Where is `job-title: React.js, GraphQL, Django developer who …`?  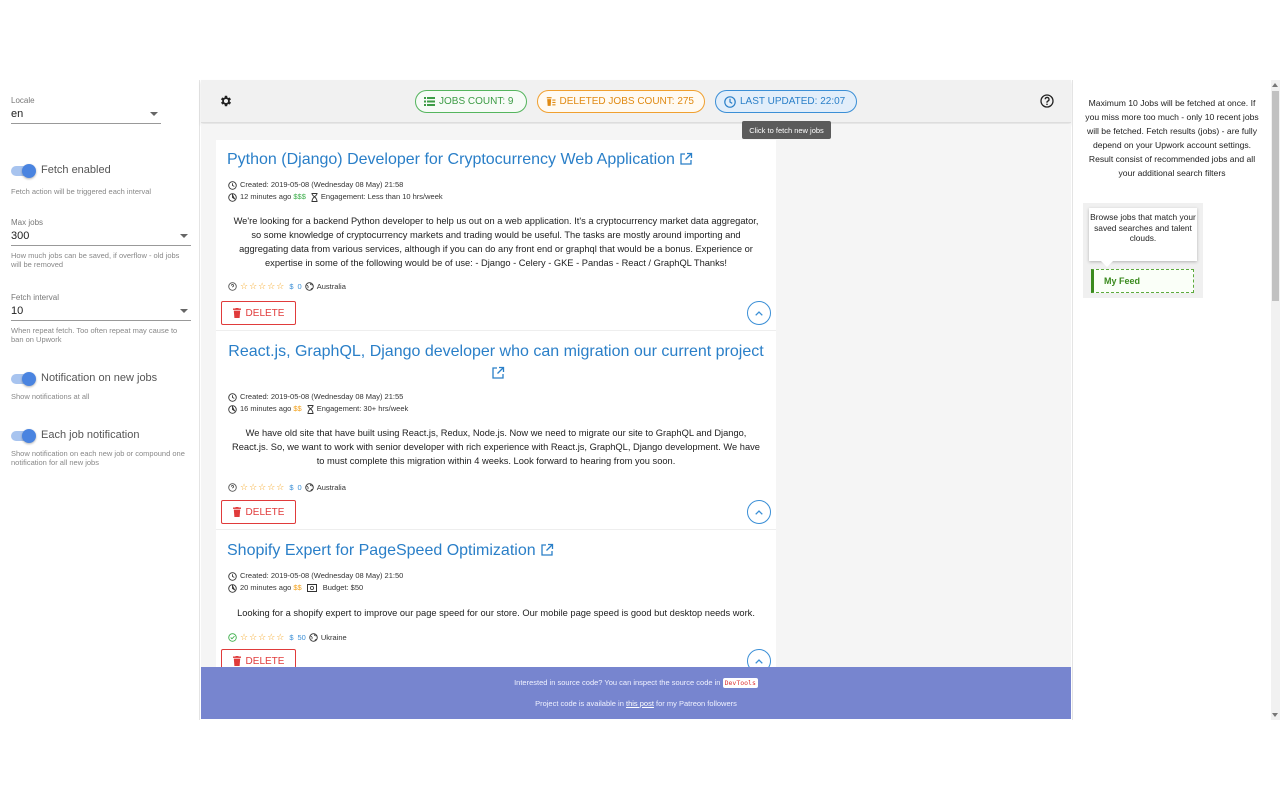 job-title: React.js, GraphQL, Django developer who … is located at coordinates (496, 351).